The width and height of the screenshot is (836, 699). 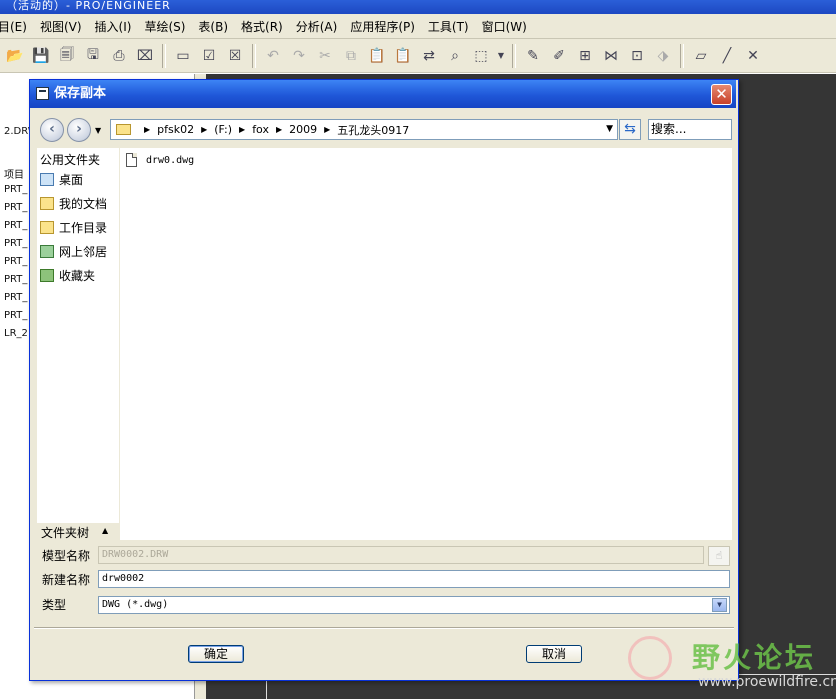 I want to click on cancel-button: 取消, so click(x=554, y=654).